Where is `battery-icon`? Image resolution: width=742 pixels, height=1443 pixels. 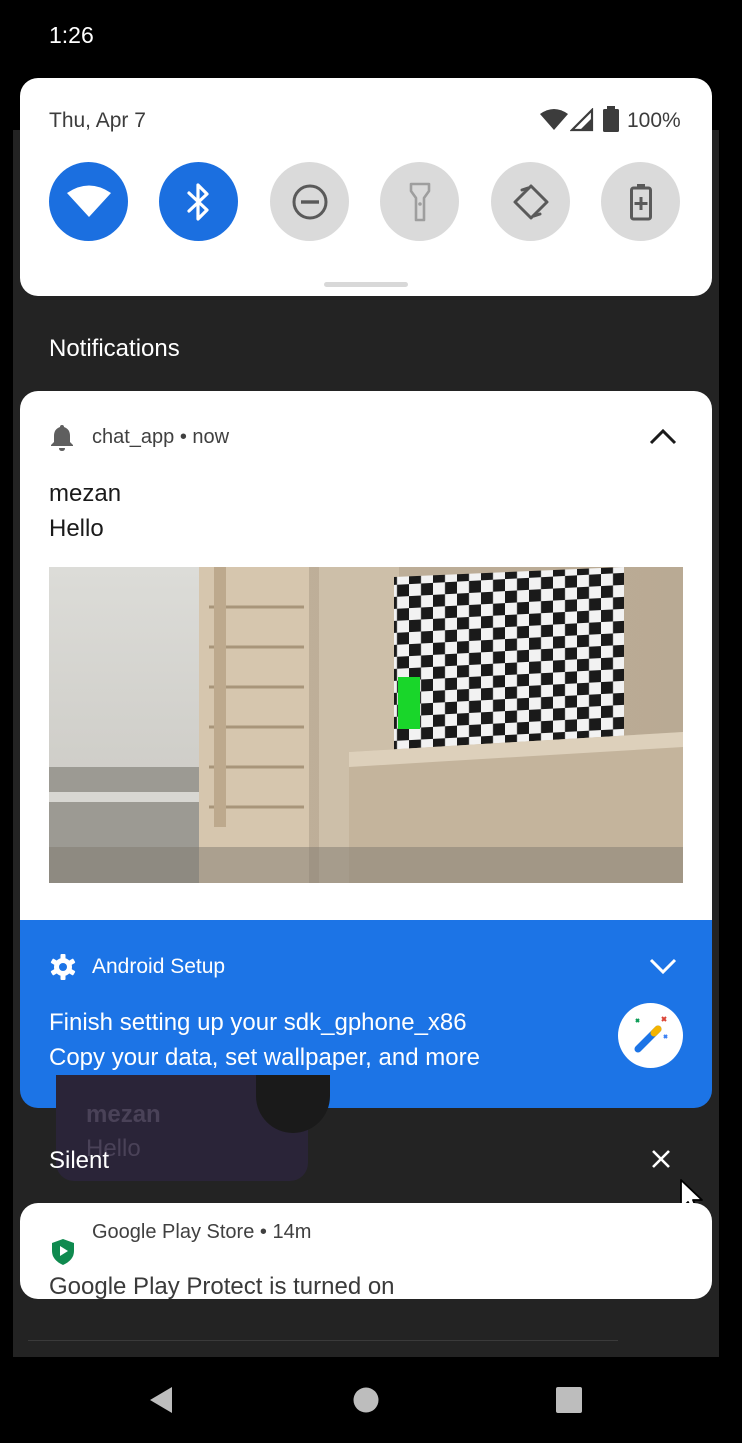
battery-icon is located at coordinates (611, 119).